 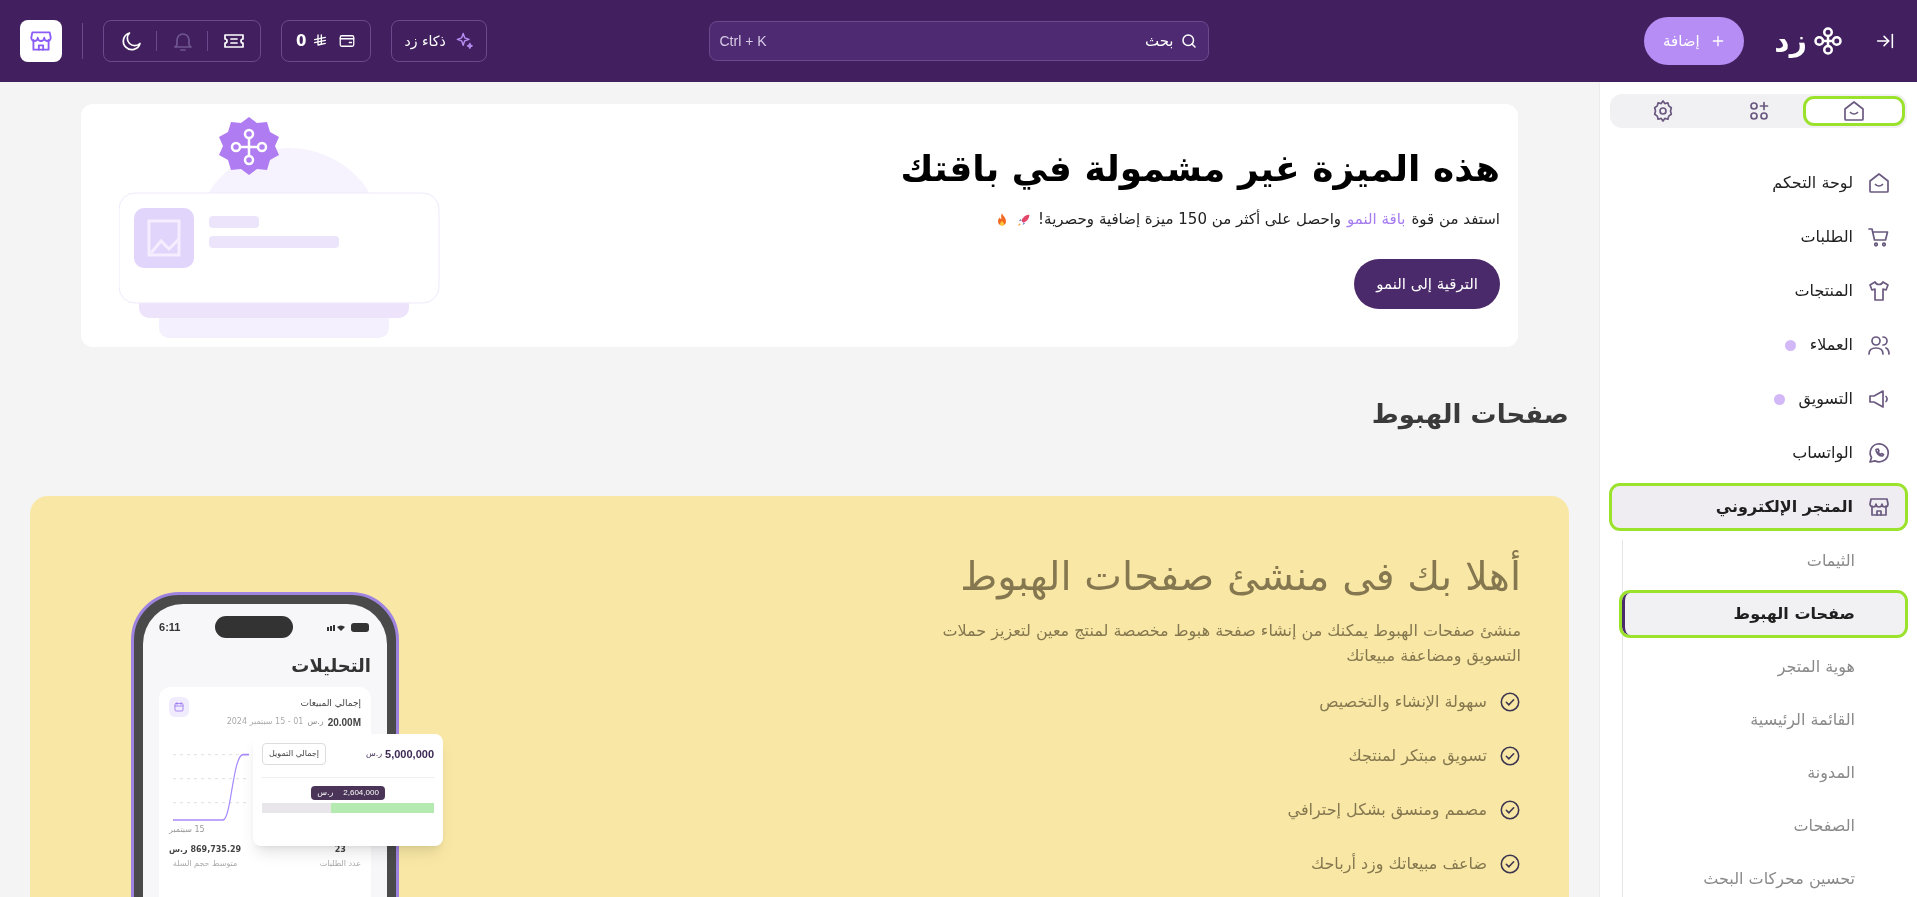 What do you see at coordinates (1188, 41) in the screenshot?
I see `search-icon` at bounding box center [1188, 41].